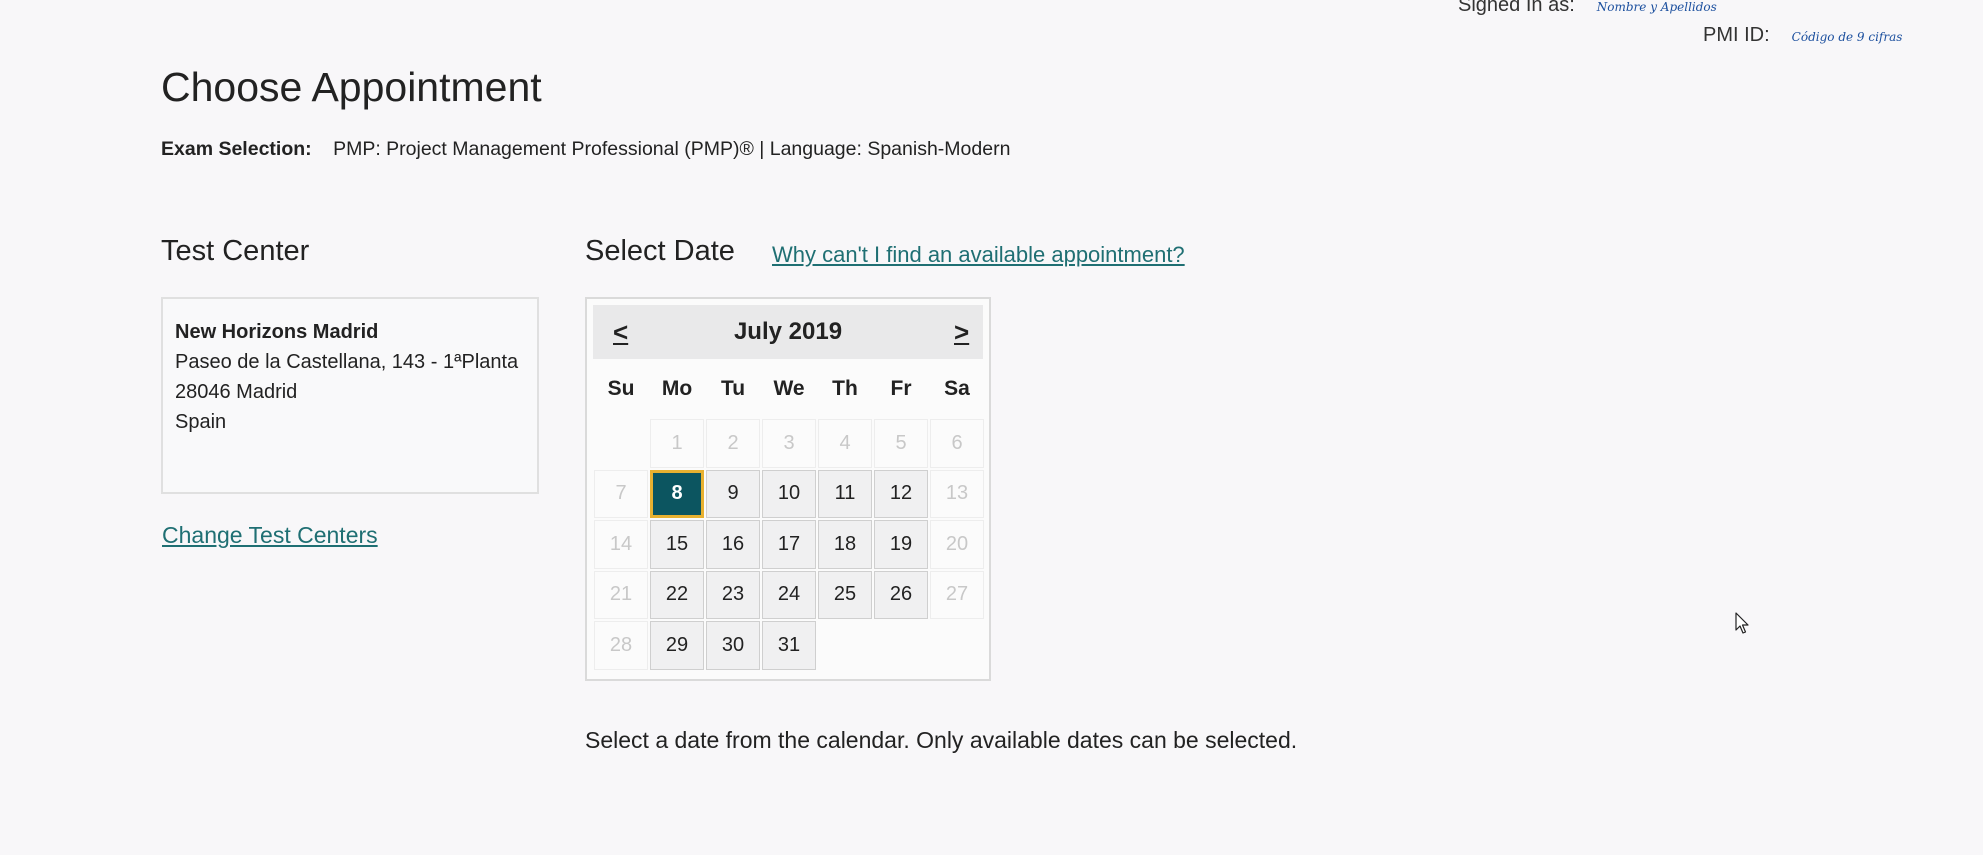 Image resolution: width=1983 pixels, height=855 pixels. What do you see at coordinates (270, 535) in the screenshot?
I see `change-test-centers-link: Change Test Centers` at bounding box center [270, 535].